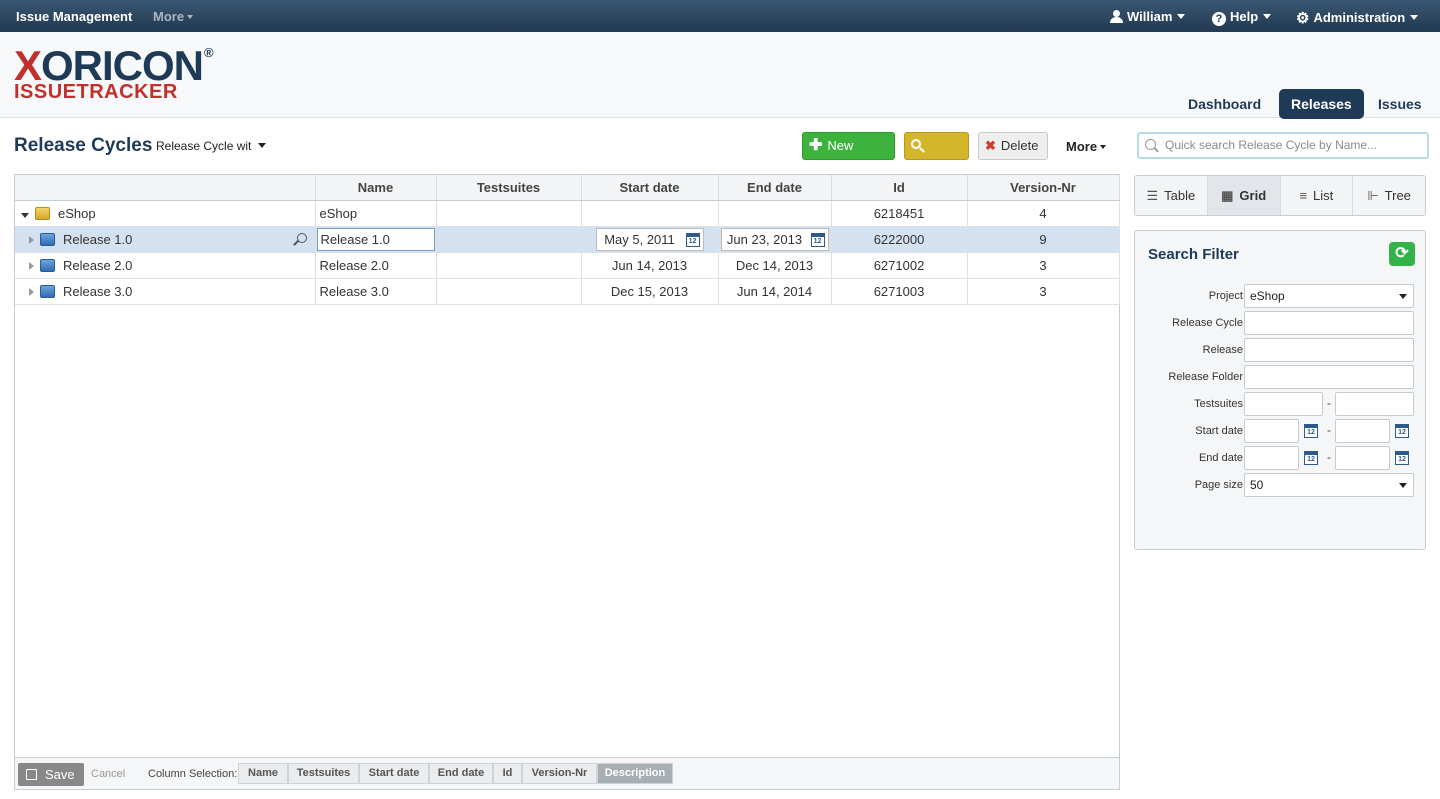 The width and height of the screenshot is (1440, 799). Describe the element at coordinates (1218, 404) in the screenshot. I see `testsuites-filter-label: Testsuites` at that location.